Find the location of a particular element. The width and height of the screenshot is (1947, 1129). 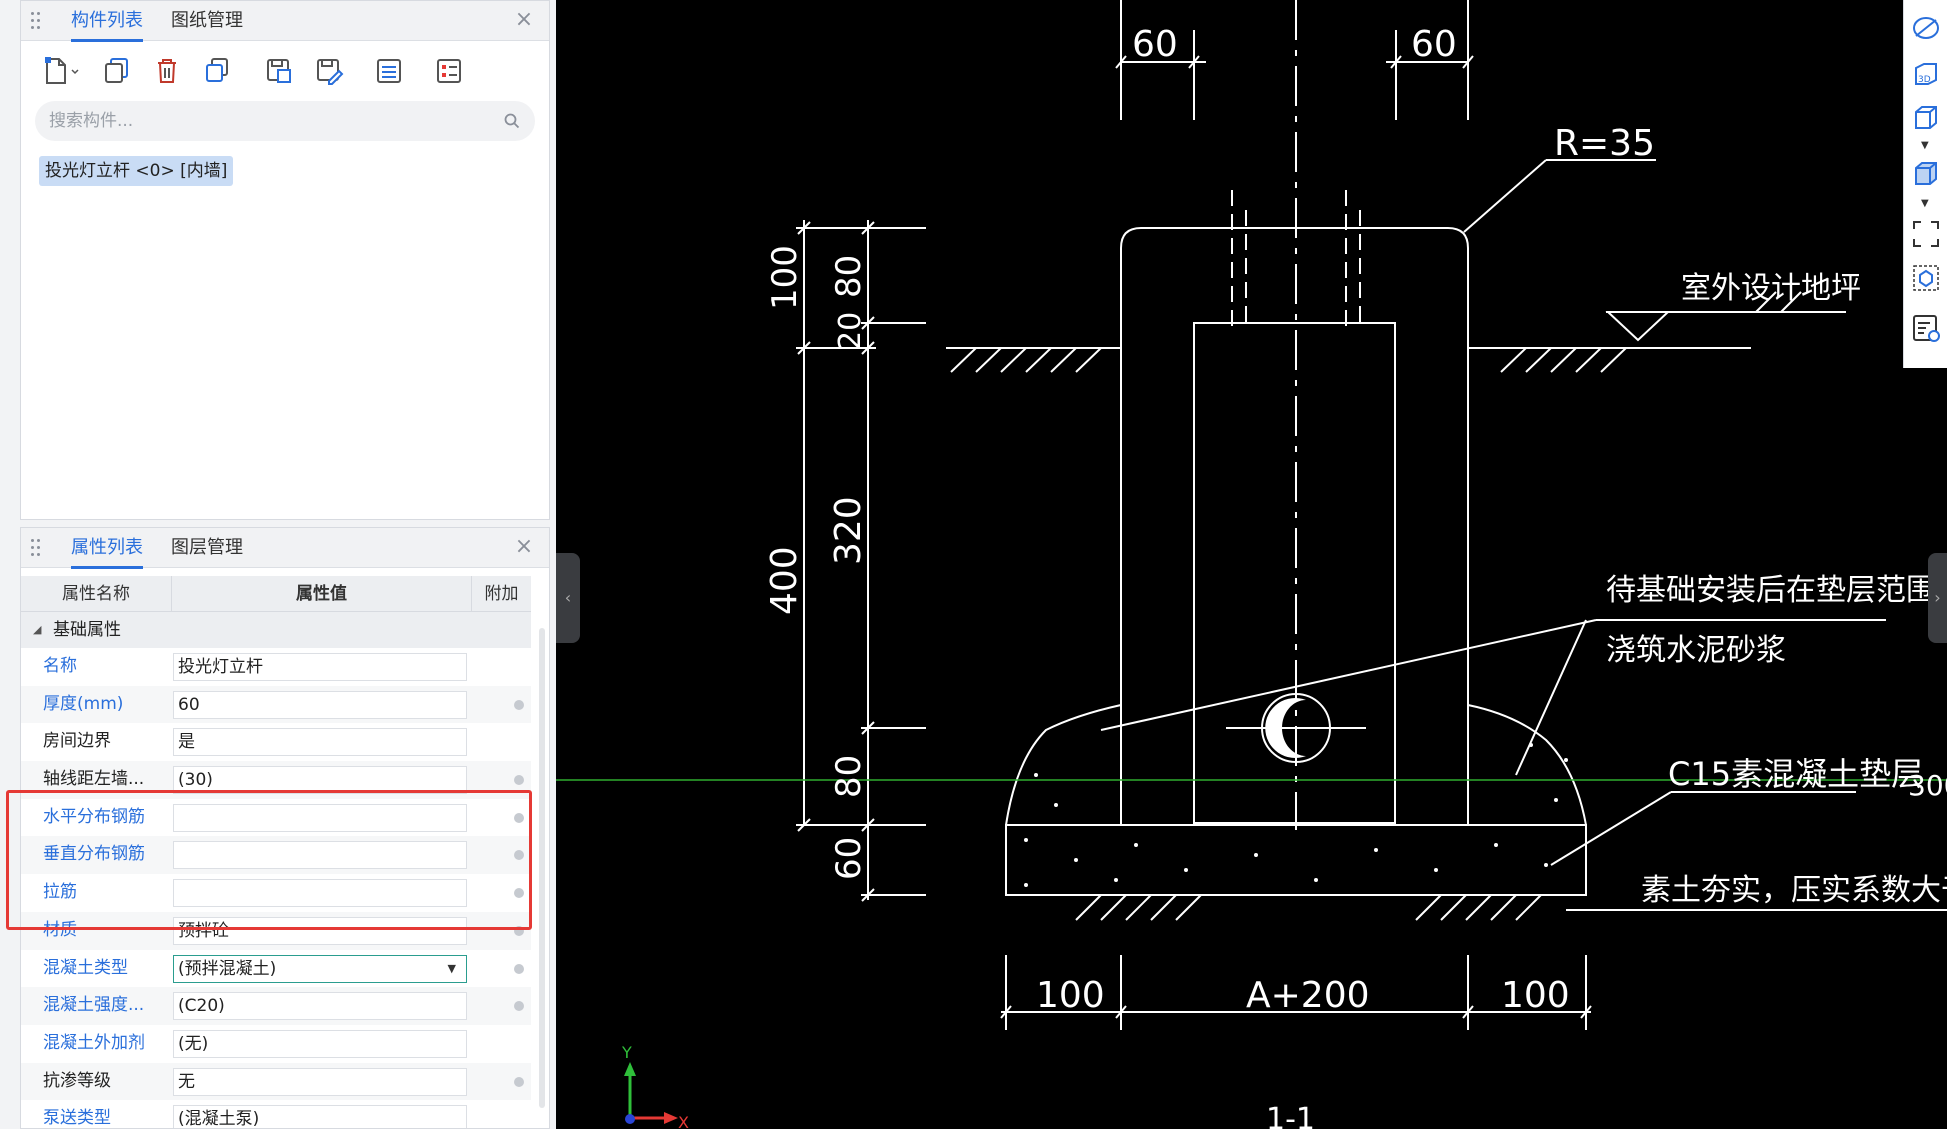

property-value-input: (混凝土泵) is located at coordinates (320, 1116).